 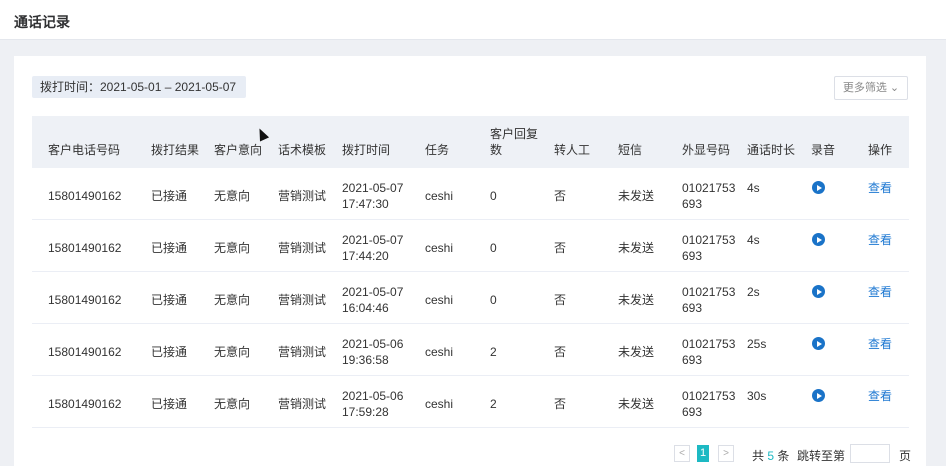 I want to click on header-phone: 客户电话号码, so click(x=84, y=150).